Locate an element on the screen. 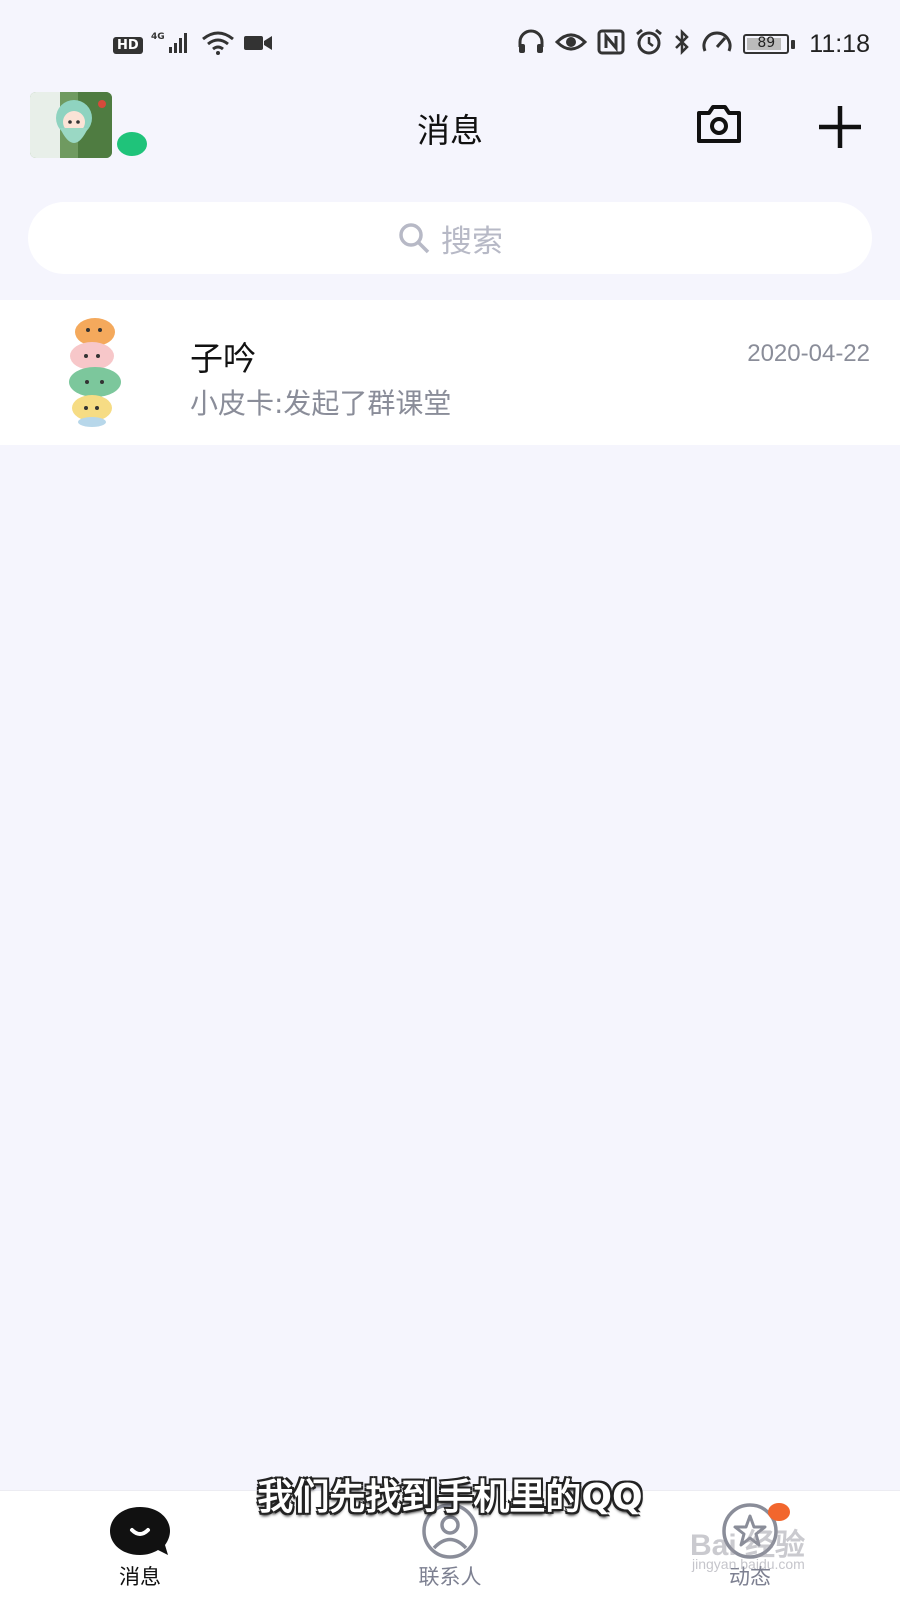 The image size is (900, 1601). speed-gauge-icon is located at coordinates (717, 44).